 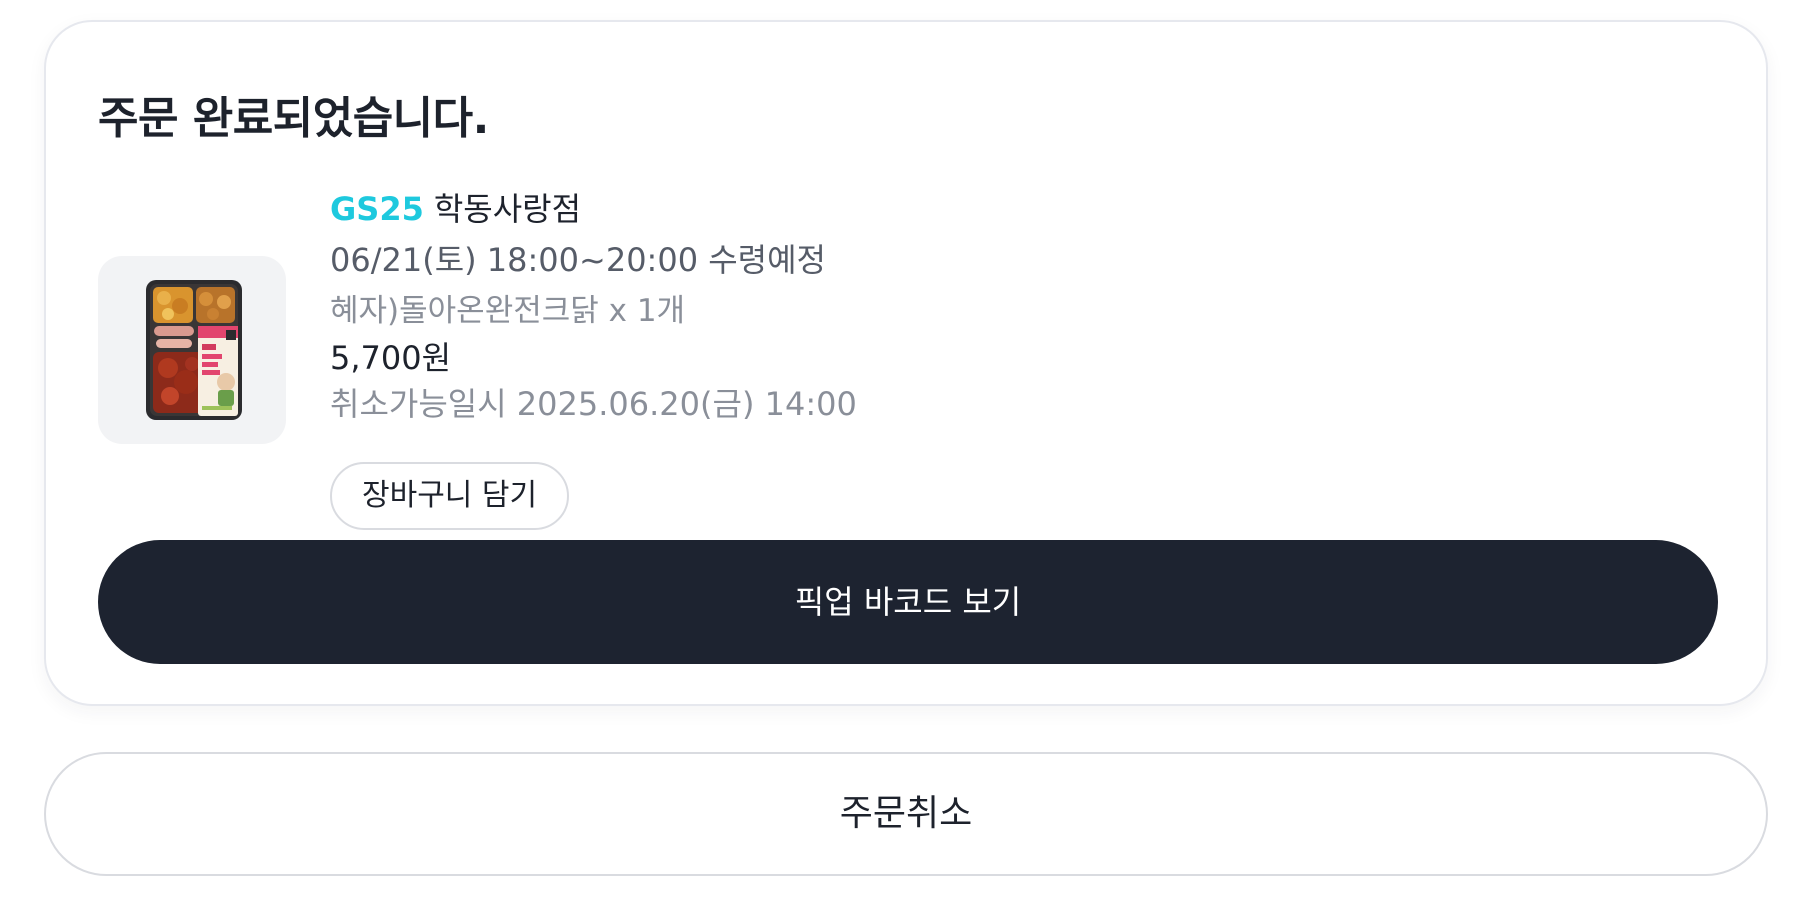 What do you see at coordinates (780, 209) in the screenshot?
I see `store-line: GS25 학동사랑점` at bounding box center [780, 209].